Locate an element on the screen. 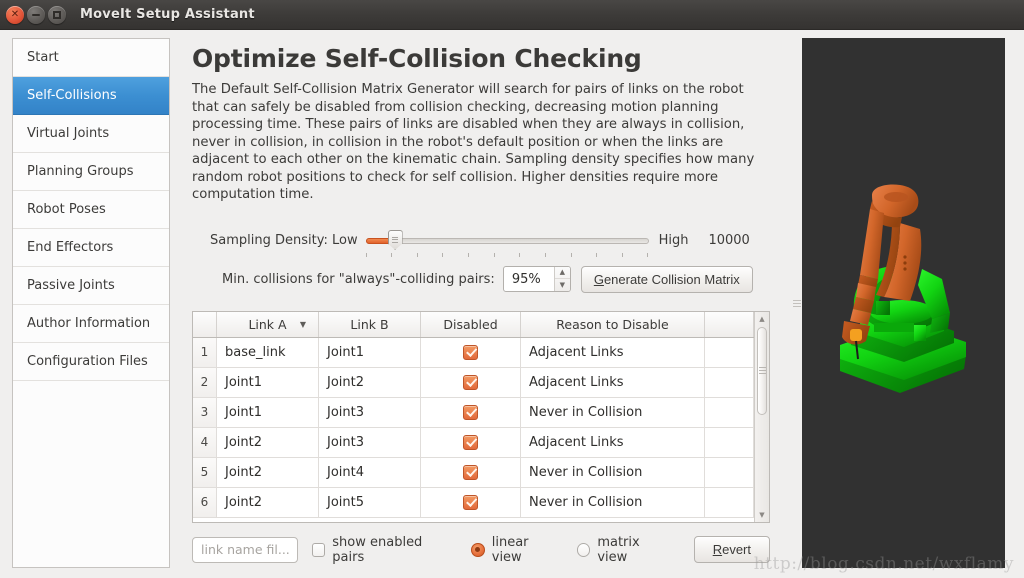  linear-view-radio: linear view is located at coordinates (516, 550).